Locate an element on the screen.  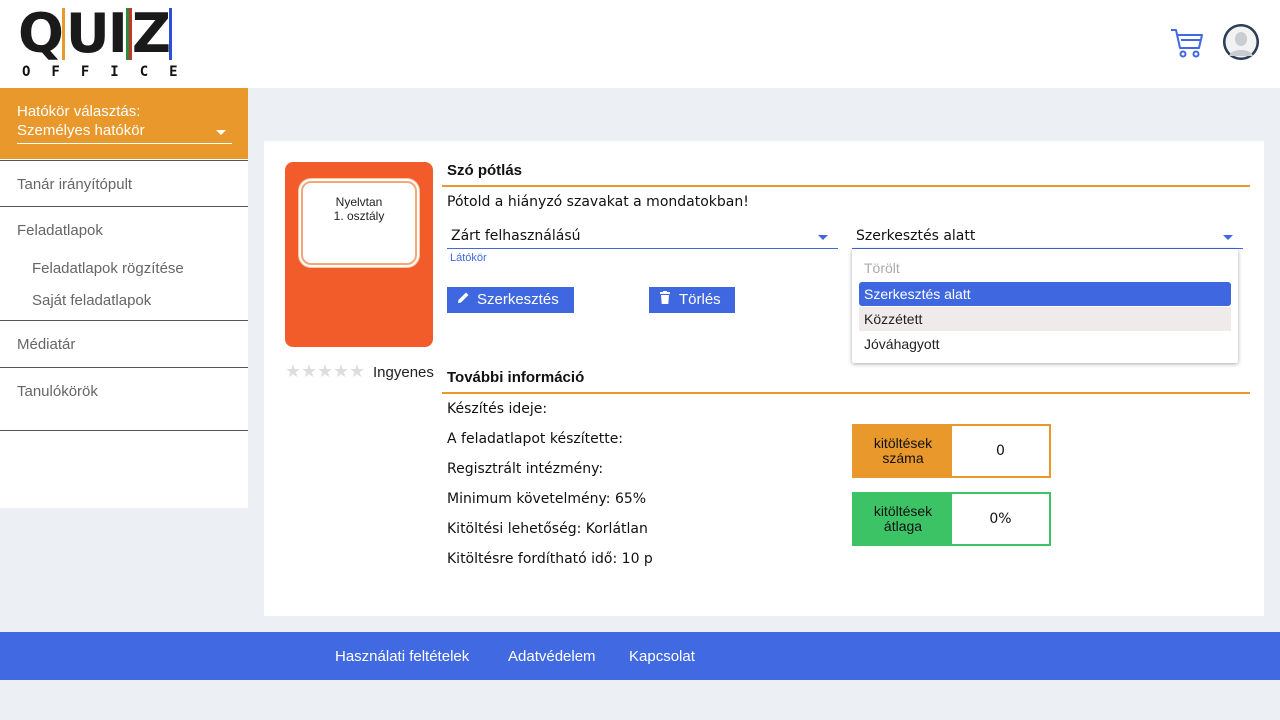
info-institution: Regisztrált intézmény: is located at coordinates (525, 469).